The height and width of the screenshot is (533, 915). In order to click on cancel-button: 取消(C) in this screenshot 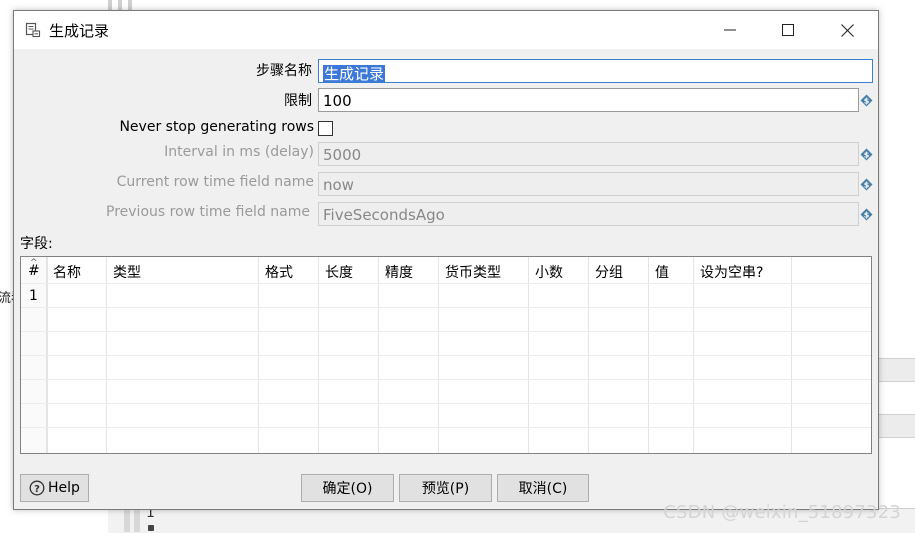, I will do `click(543, 488)`.